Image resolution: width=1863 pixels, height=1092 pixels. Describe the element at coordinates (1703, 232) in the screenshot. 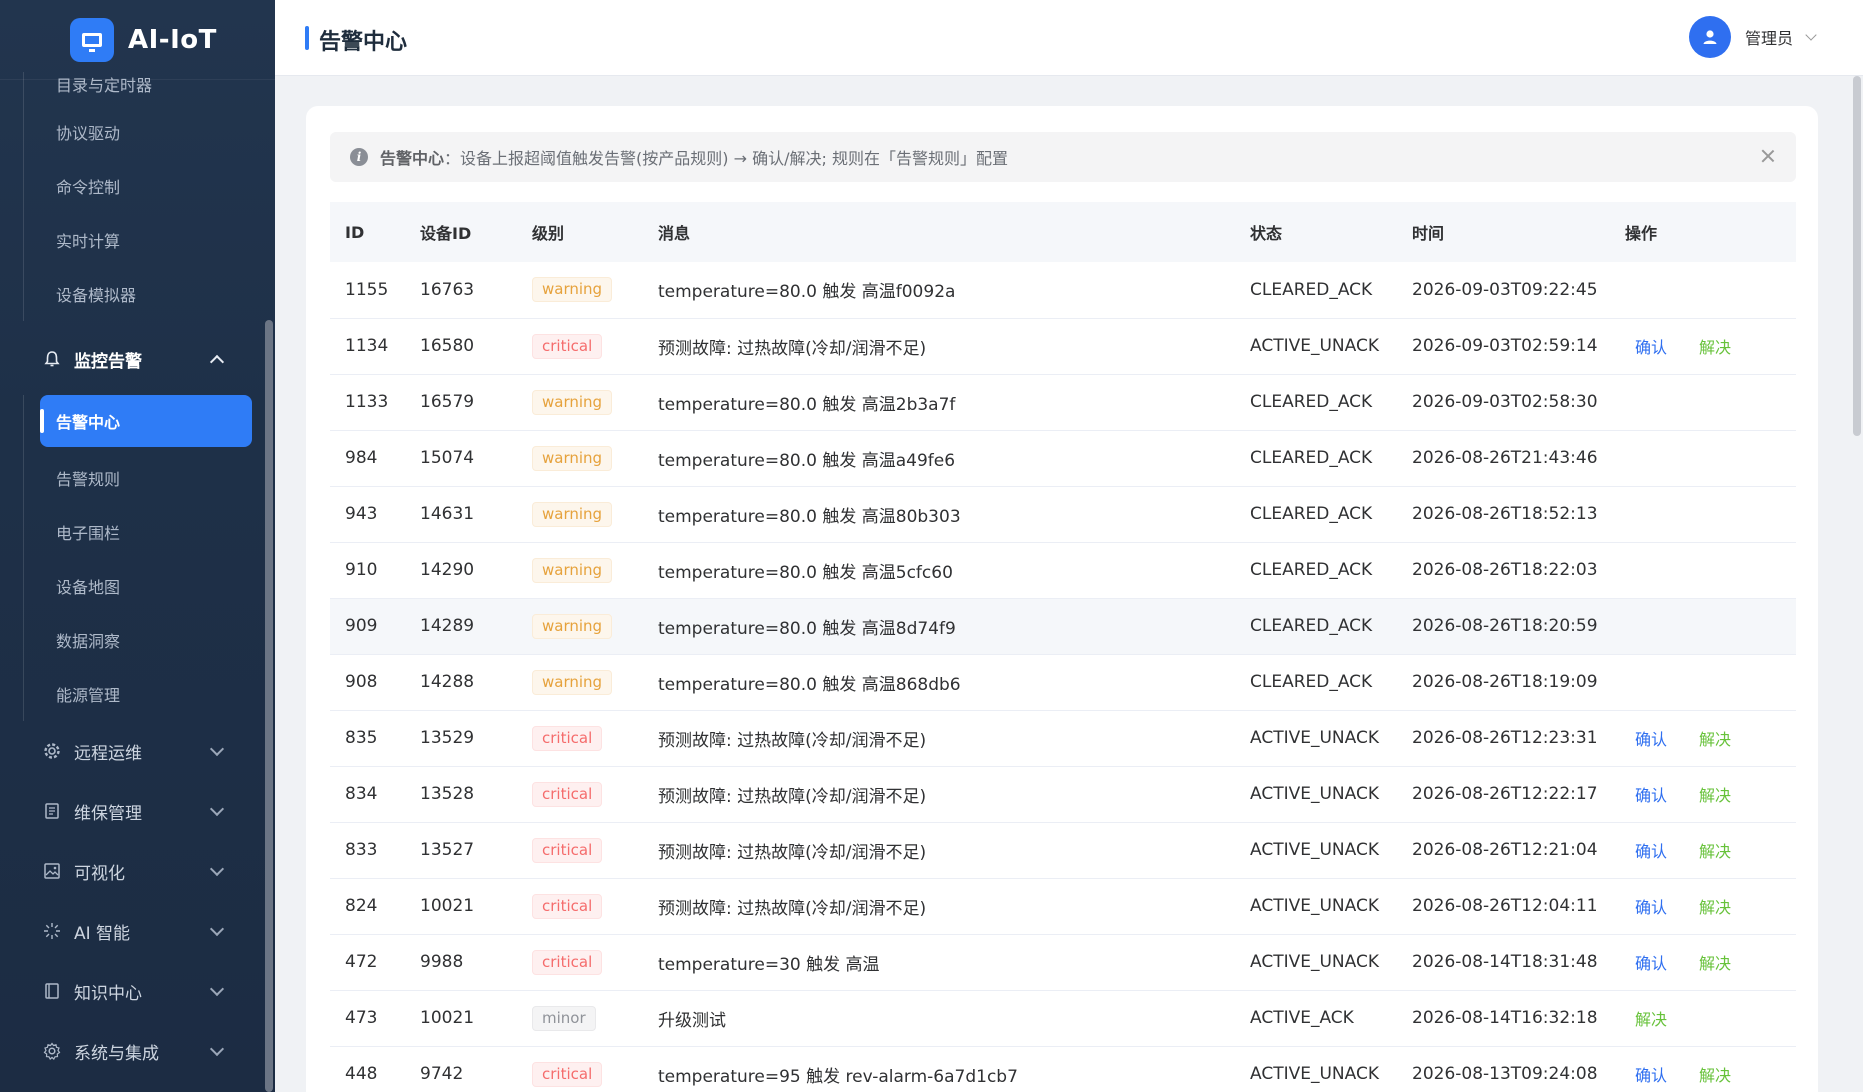

I see `column-header-actions: 操作` at that location.